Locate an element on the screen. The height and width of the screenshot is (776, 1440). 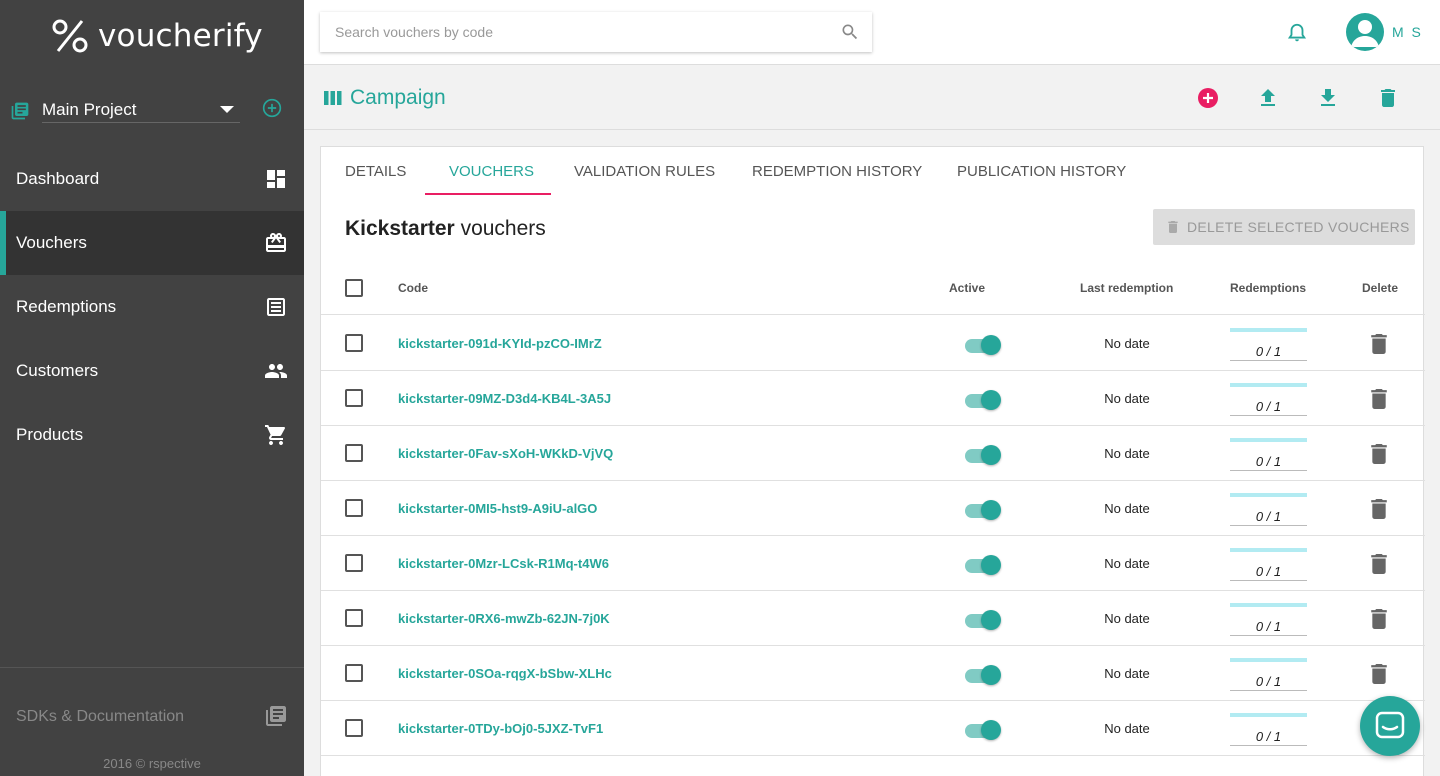
chat-launcher-button is located at coordinates (1390, 726).